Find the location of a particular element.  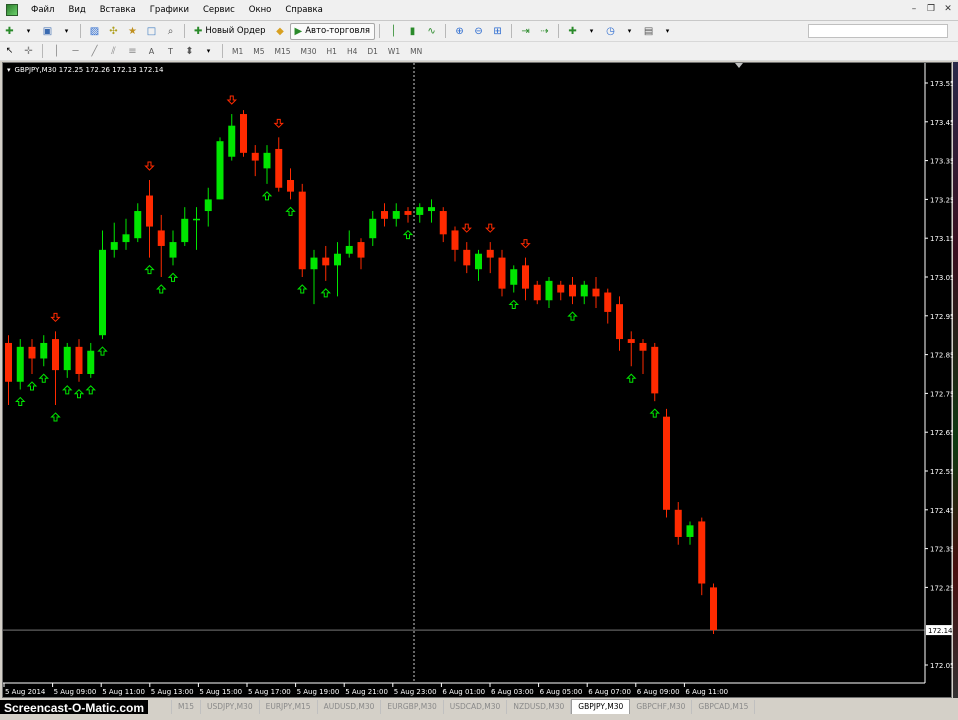

tab-usdjpy: USDJPY,M30 is located at coordinates (230, 707).